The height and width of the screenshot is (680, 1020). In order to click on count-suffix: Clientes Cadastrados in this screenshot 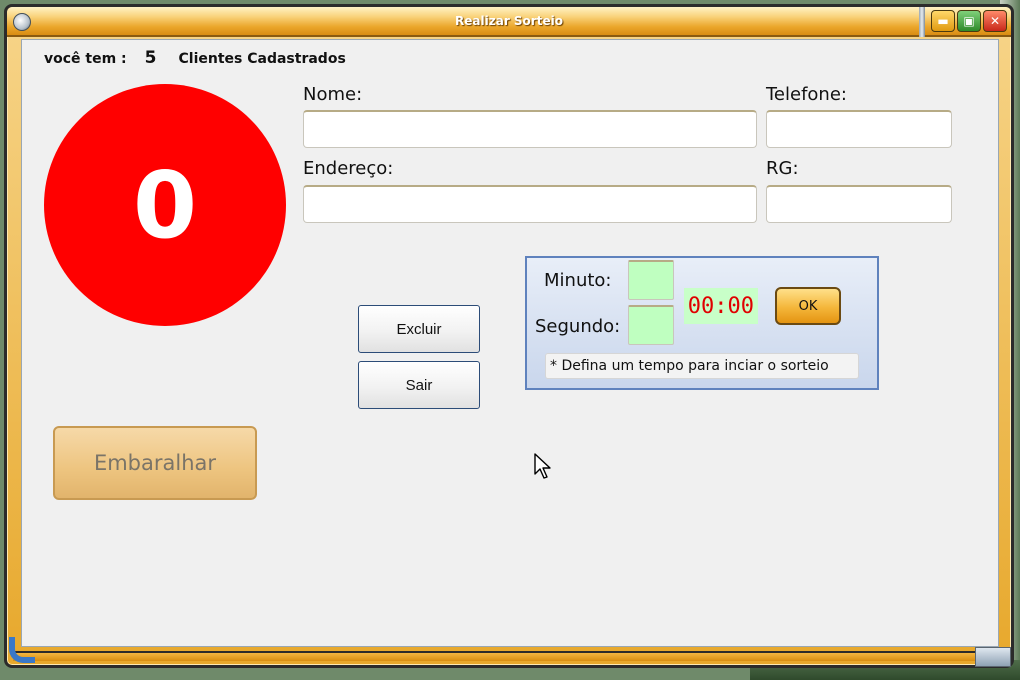, I will do `click(262, 59)`.